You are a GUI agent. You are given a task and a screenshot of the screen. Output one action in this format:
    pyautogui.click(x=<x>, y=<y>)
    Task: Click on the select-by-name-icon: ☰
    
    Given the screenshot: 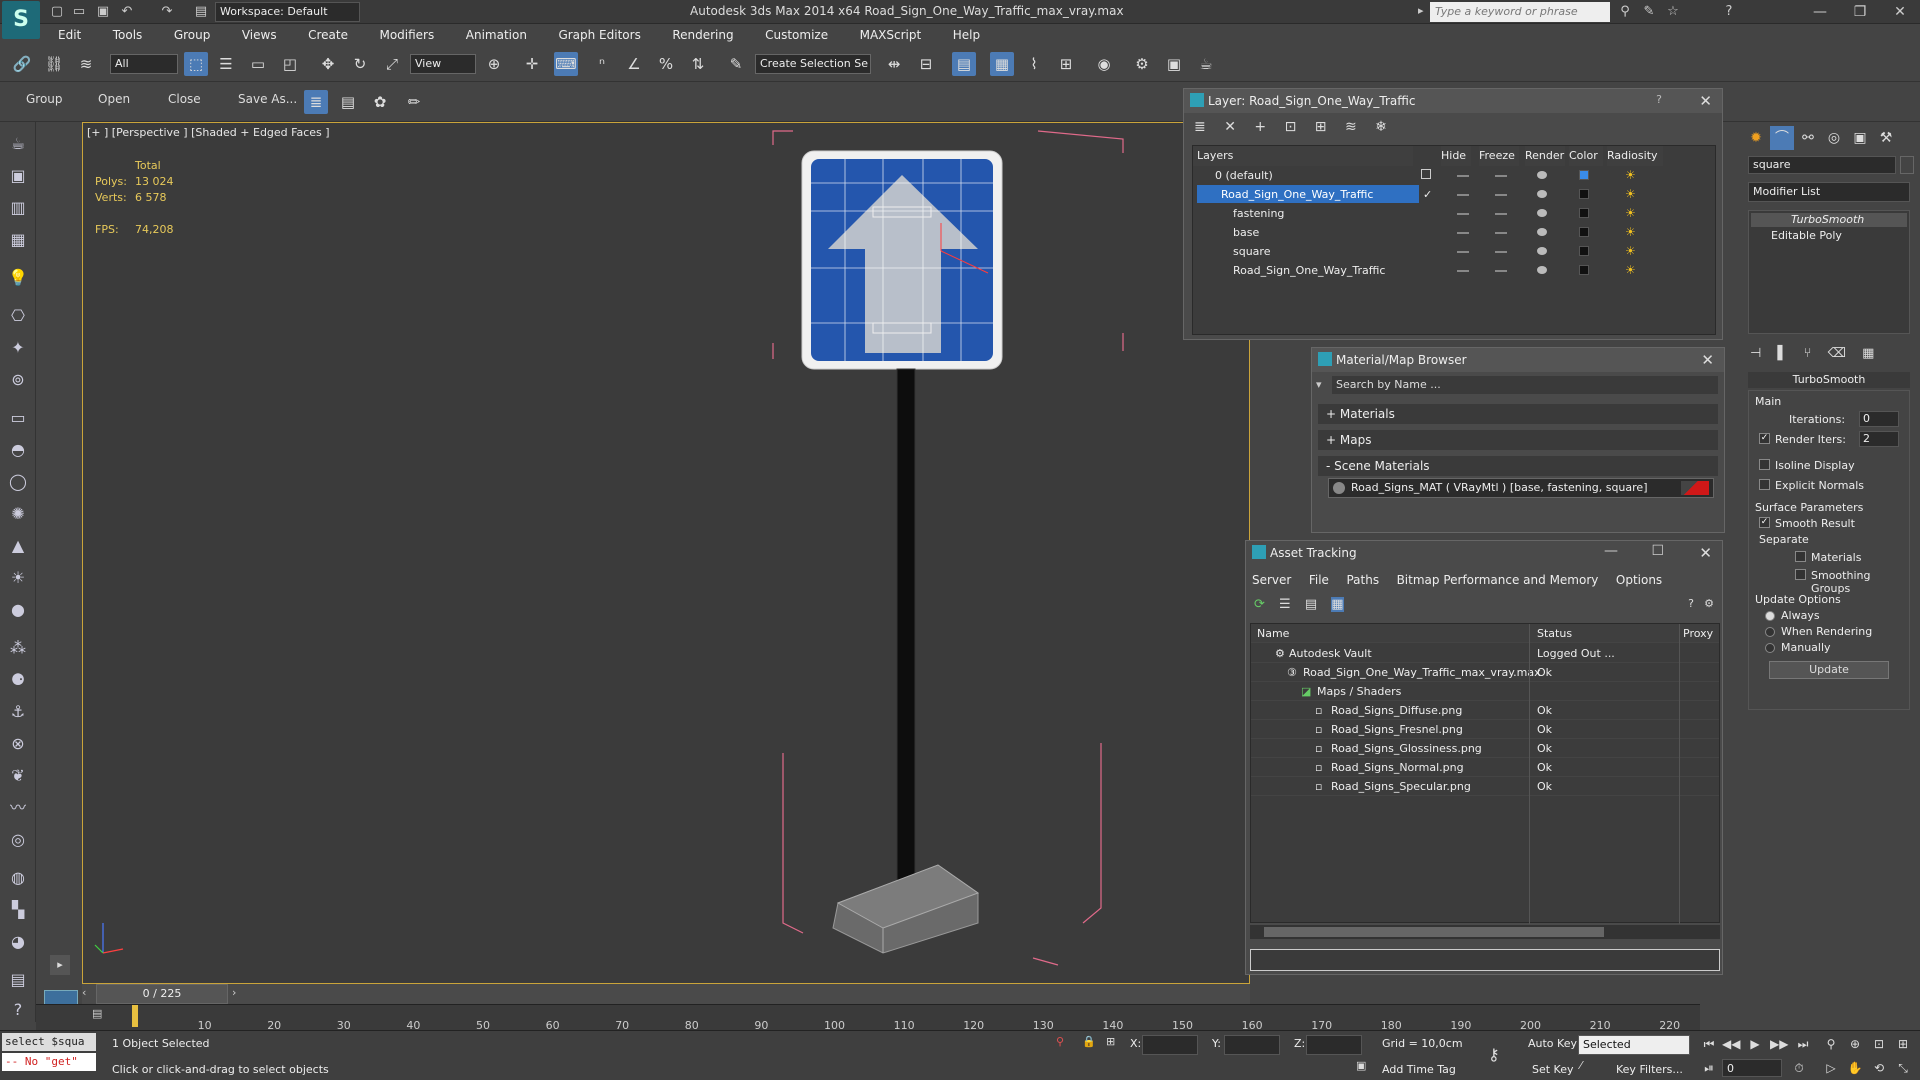 What is the action you would take?
    pyautogui.click(x=226, y=64)
    